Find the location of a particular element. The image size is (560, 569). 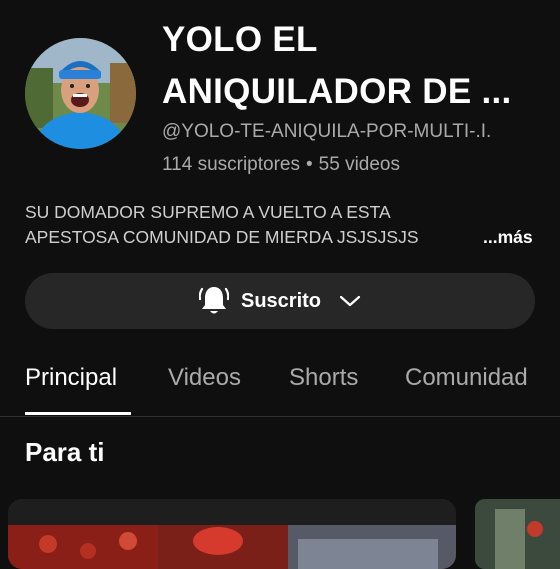

channel-handle: @YOLO-TE-ANIQUILA-POR-MULTI-.I. is located at coordinates (327, 131).